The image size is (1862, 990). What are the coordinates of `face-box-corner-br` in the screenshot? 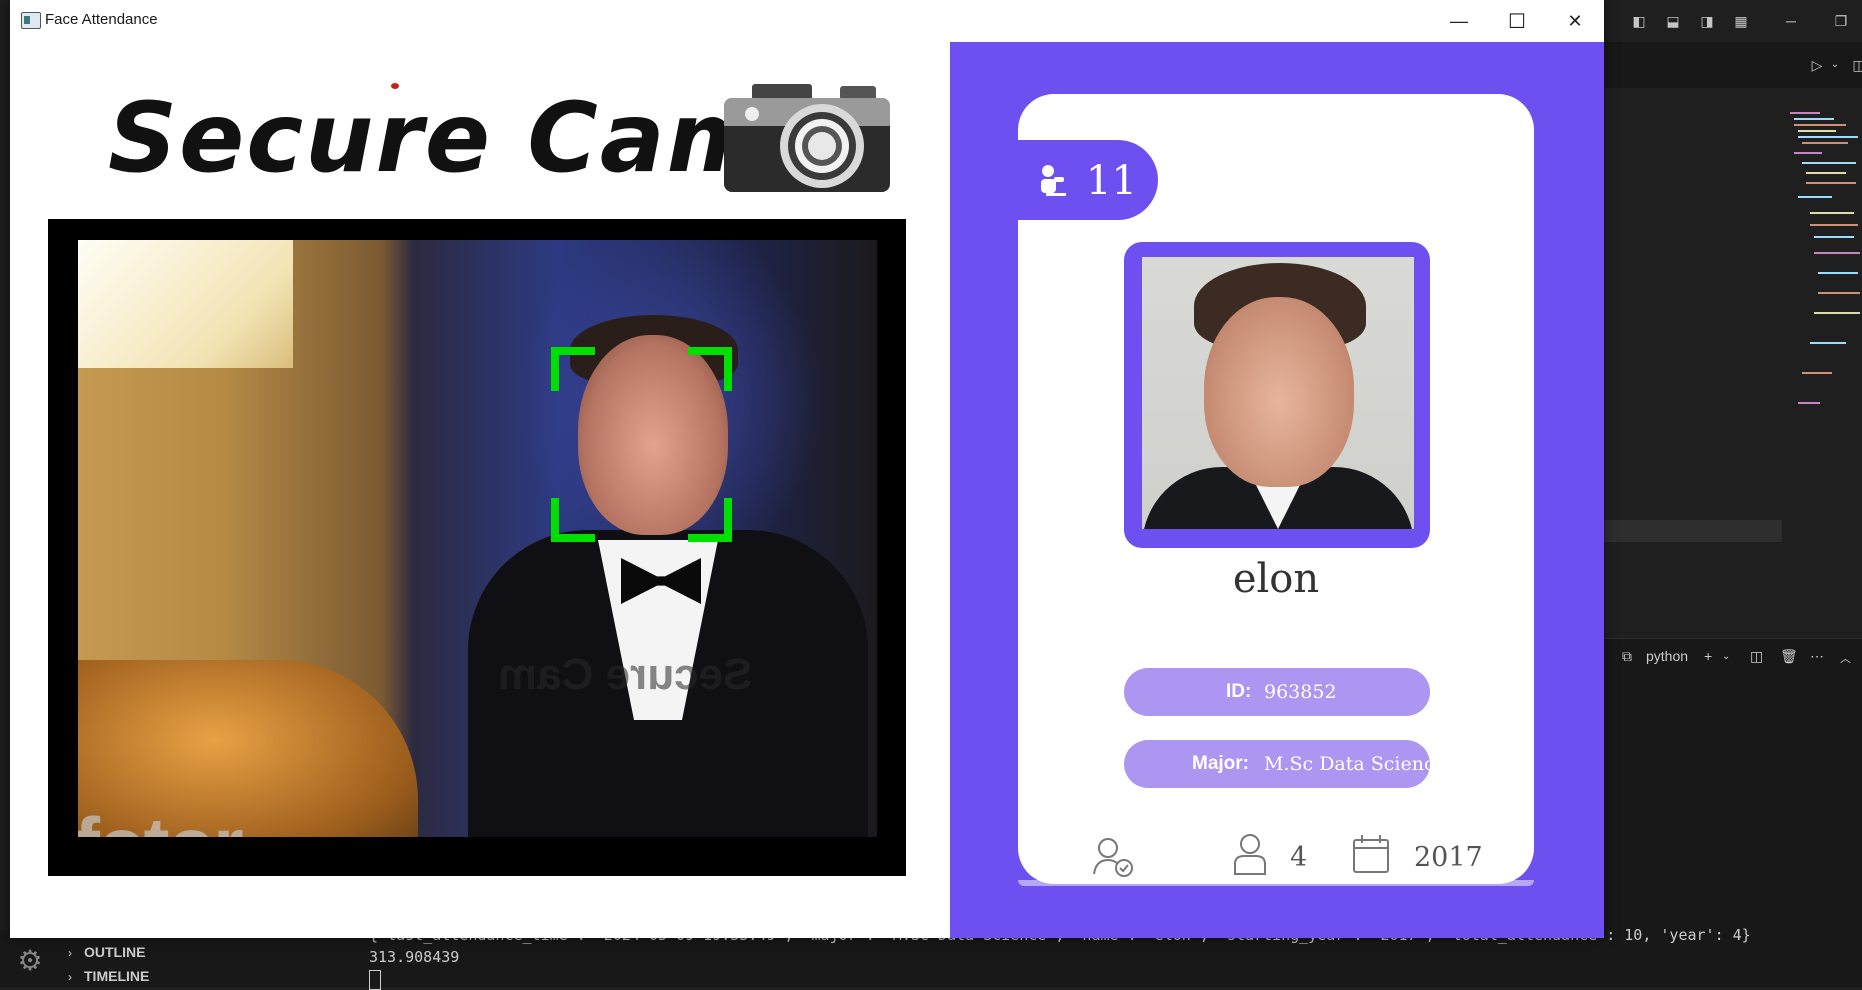 It's located at (710, 520).